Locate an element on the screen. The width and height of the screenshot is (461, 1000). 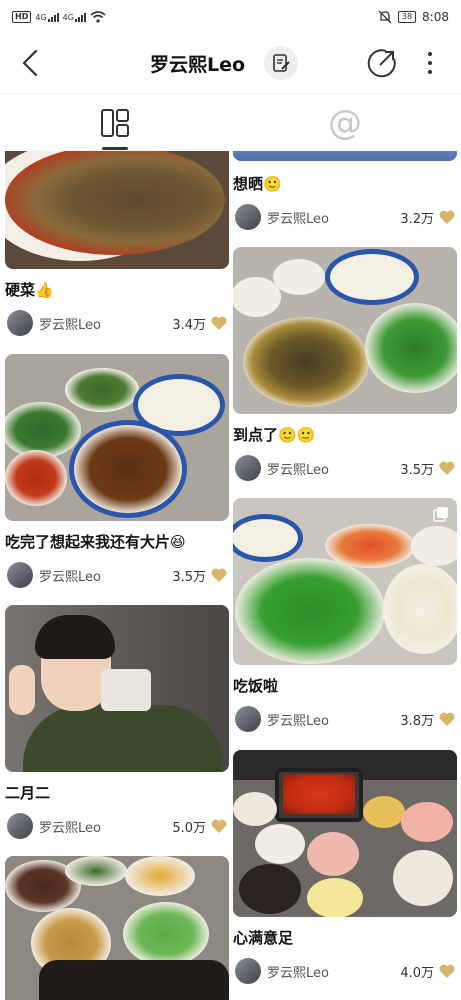
top-bar: 罗云熙Leo is located at coordinates (230, 63).